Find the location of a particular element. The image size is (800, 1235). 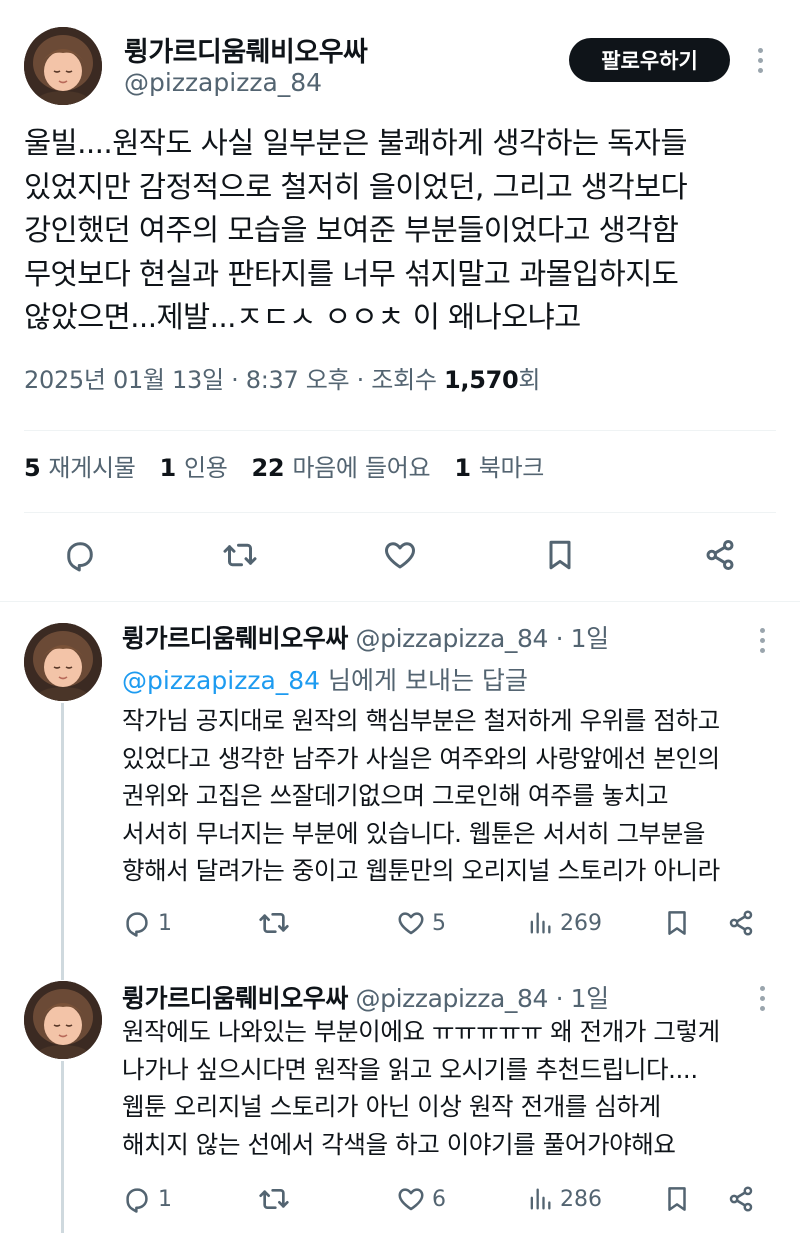

view-count: 286 is located at coordinates (581, 1199).